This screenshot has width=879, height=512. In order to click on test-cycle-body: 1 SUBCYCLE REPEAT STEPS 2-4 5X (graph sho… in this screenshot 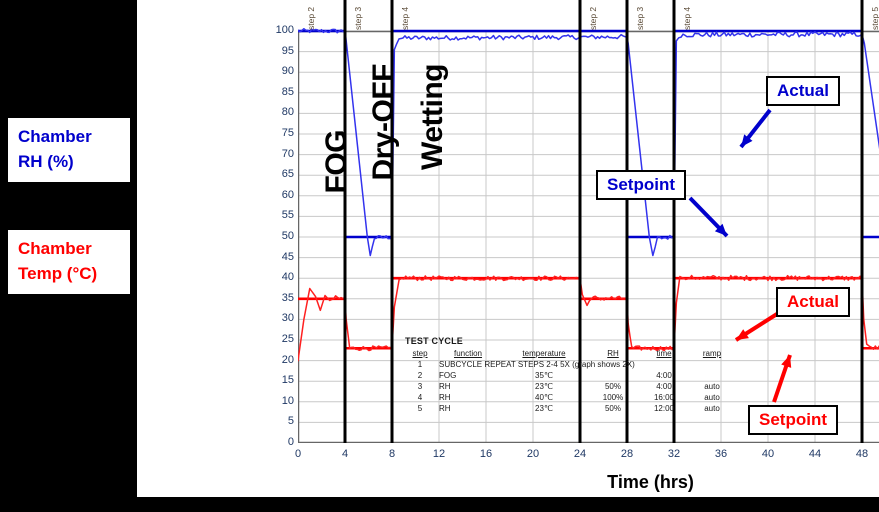, I will do `click(570, 386)`.